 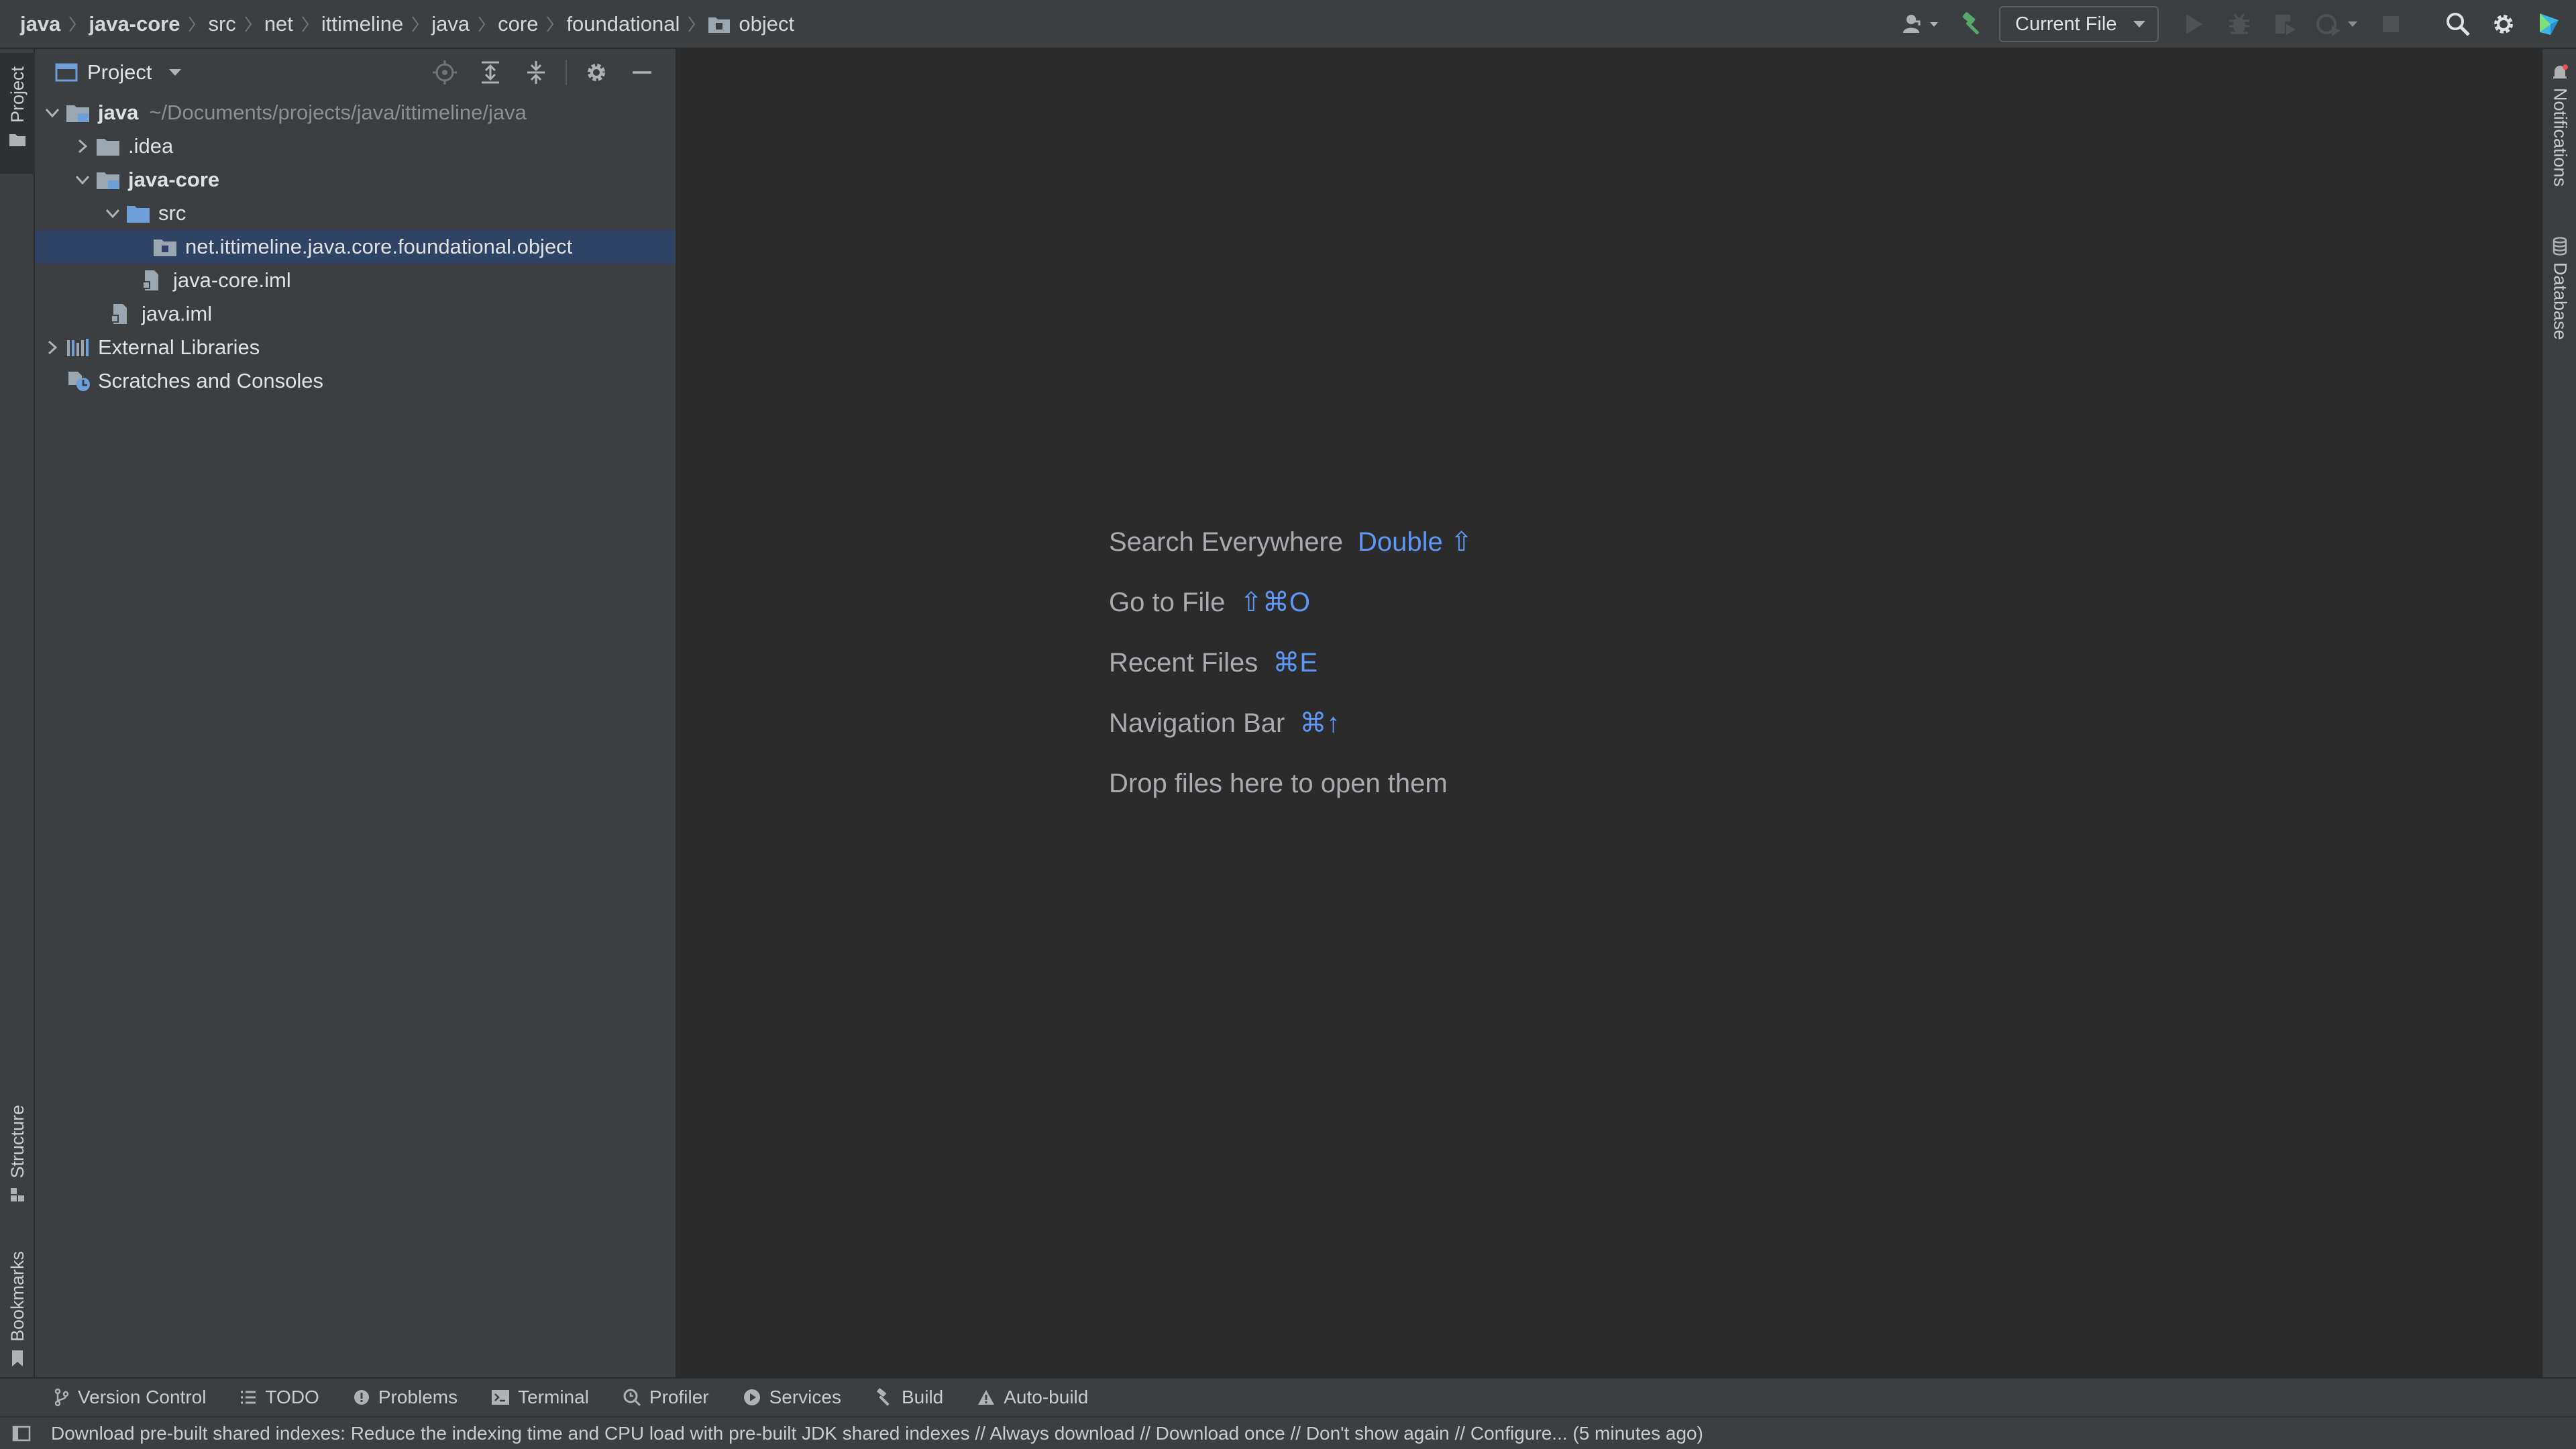 I want to click on tool-tab-project: Project, so click(x=17, y=113).